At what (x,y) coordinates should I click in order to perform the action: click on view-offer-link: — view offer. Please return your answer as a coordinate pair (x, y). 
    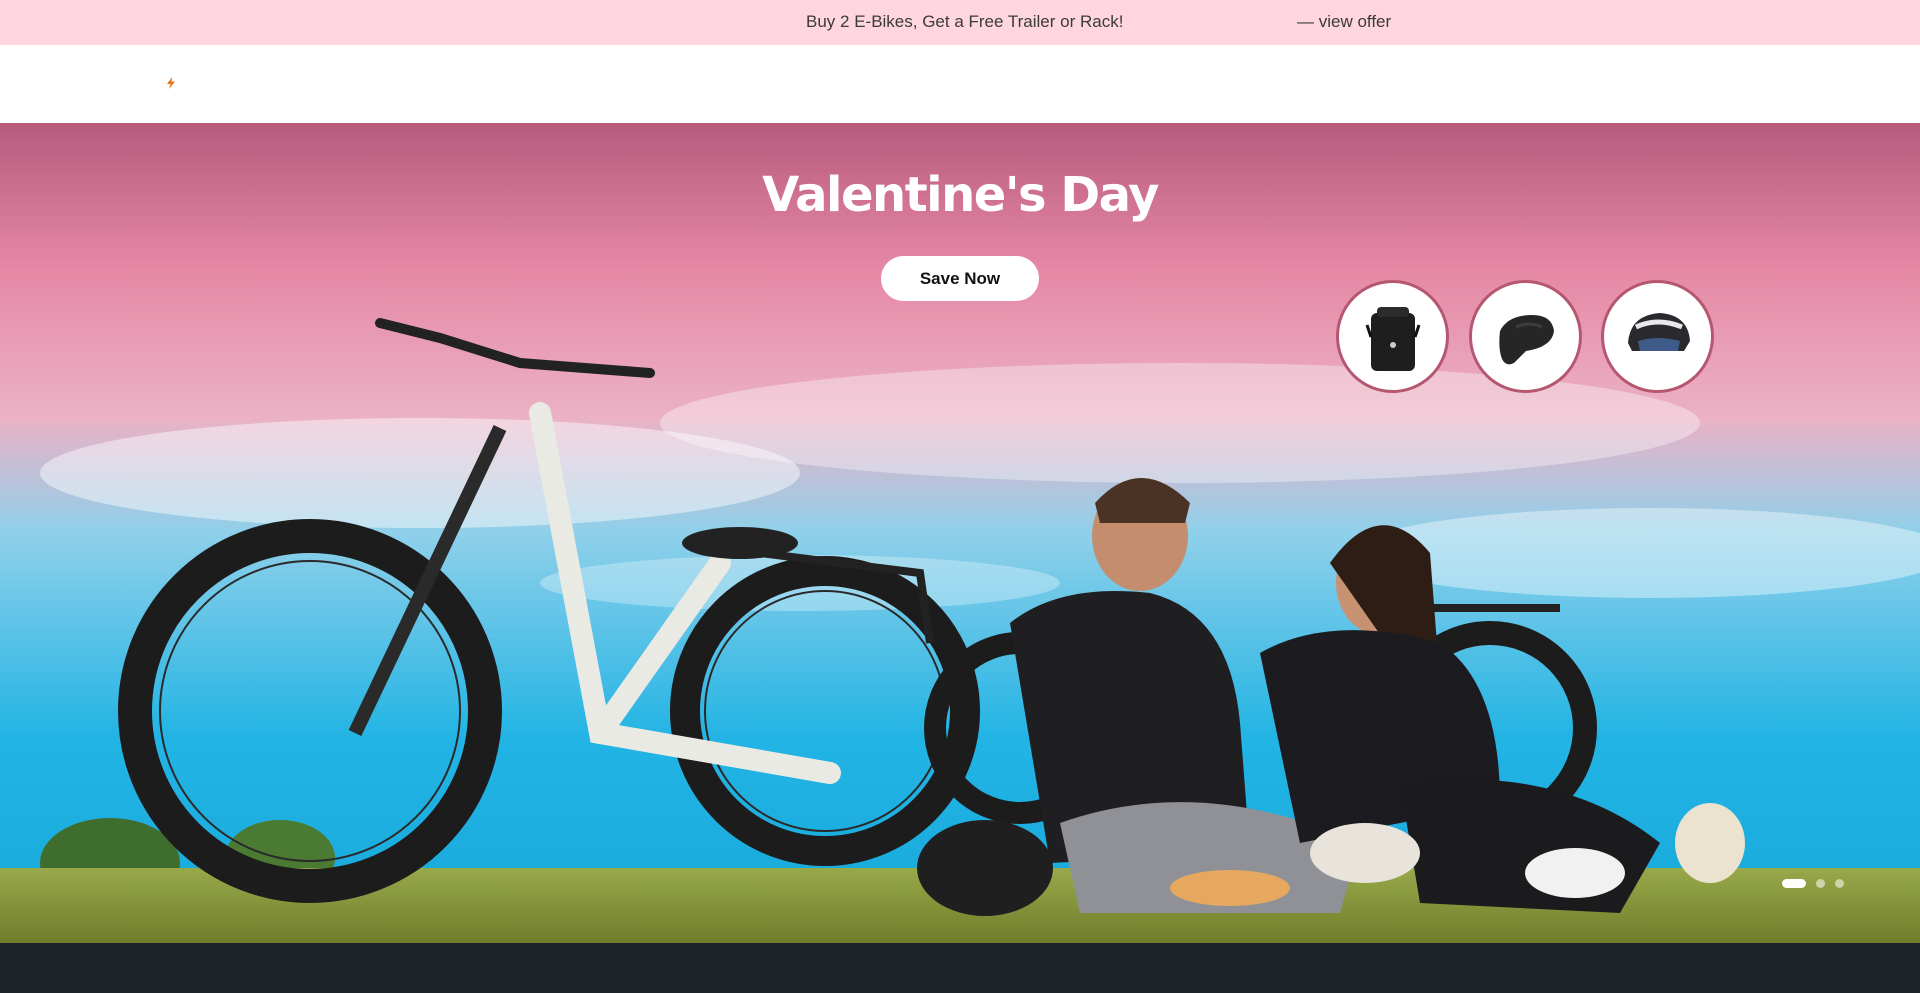
    Looking at the image, I should click on (1344, 22).